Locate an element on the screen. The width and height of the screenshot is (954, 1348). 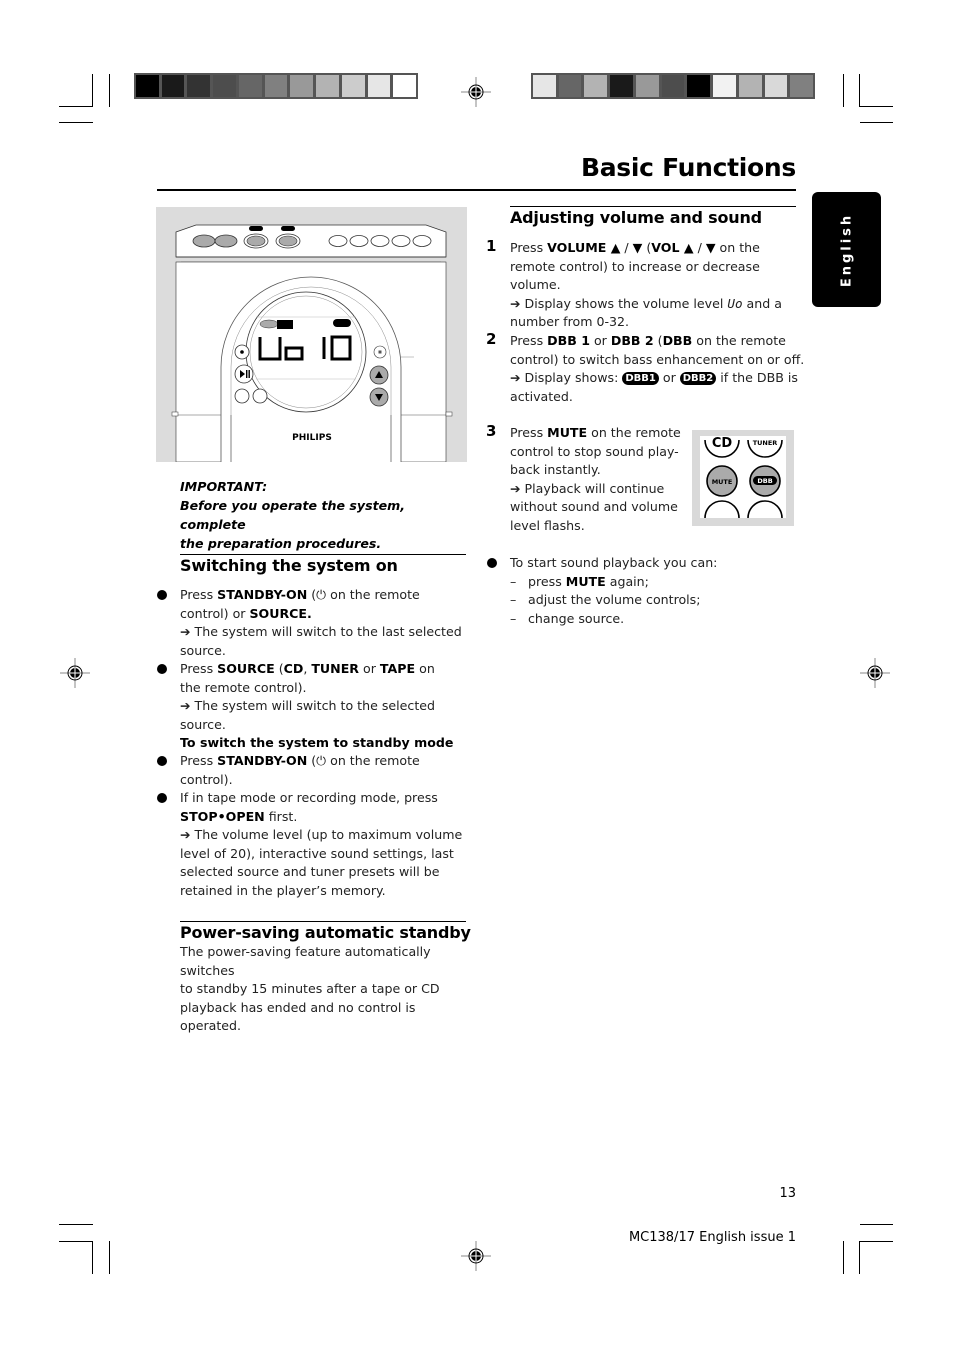
dbb2-badge: DBB2 is located at coordinates (698, 379).